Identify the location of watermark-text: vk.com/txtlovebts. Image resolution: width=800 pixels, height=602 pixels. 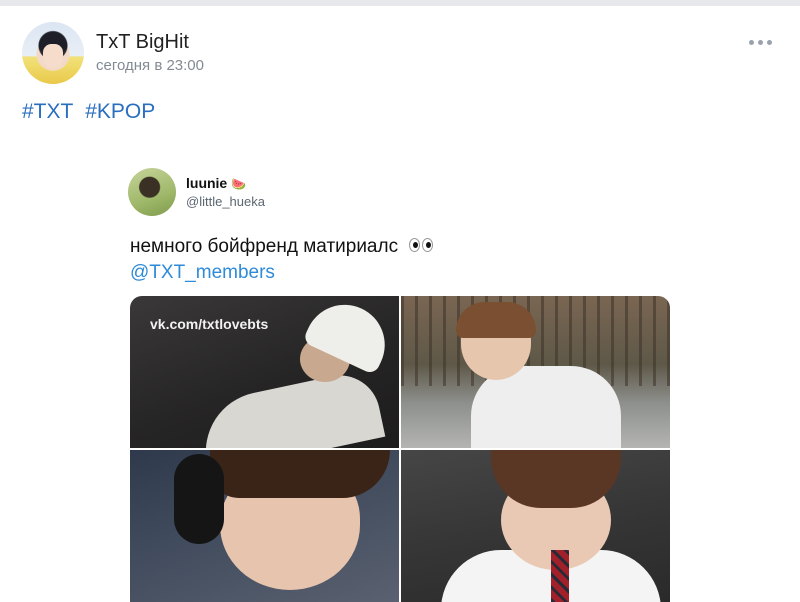
(209, 324).